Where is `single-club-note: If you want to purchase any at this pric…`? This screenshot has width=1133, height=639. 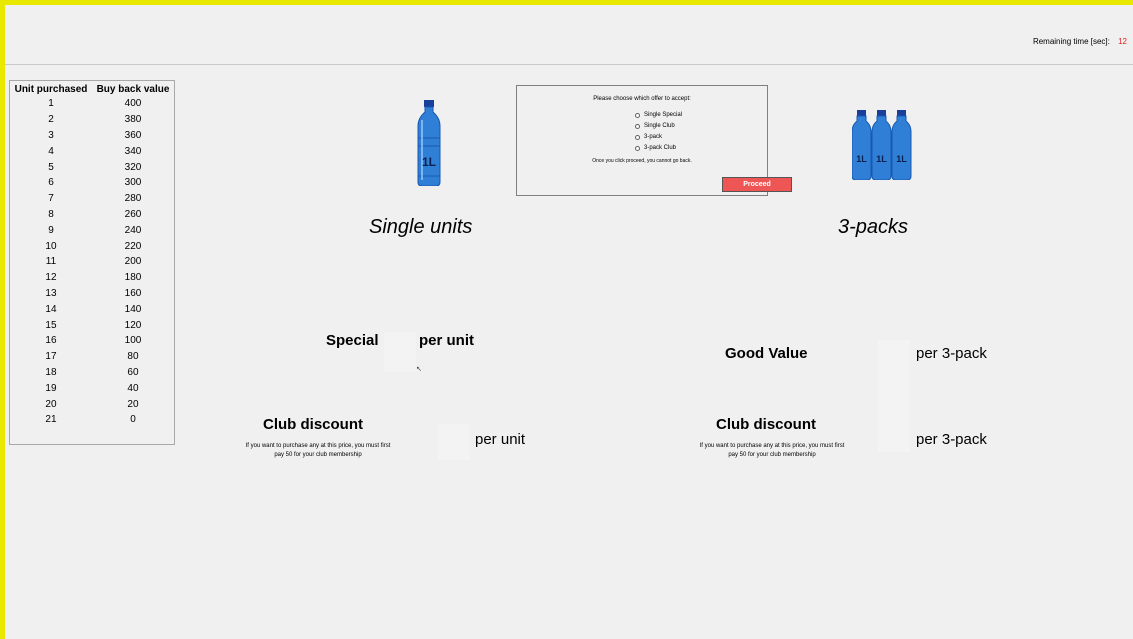 single-club-note: If you want to purchase any at this pric… is located at coordinates (318, 450).